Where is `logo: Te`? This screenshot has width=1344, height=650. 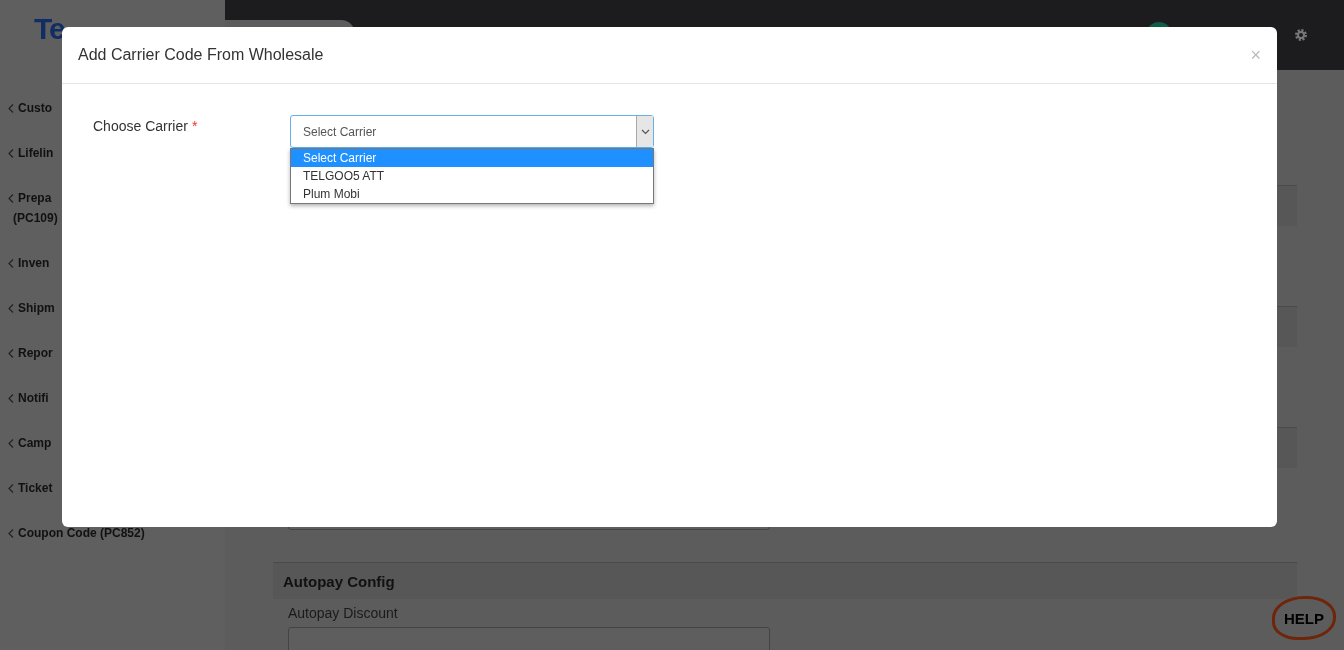
logo: Te is located at coordinates (49, 29).